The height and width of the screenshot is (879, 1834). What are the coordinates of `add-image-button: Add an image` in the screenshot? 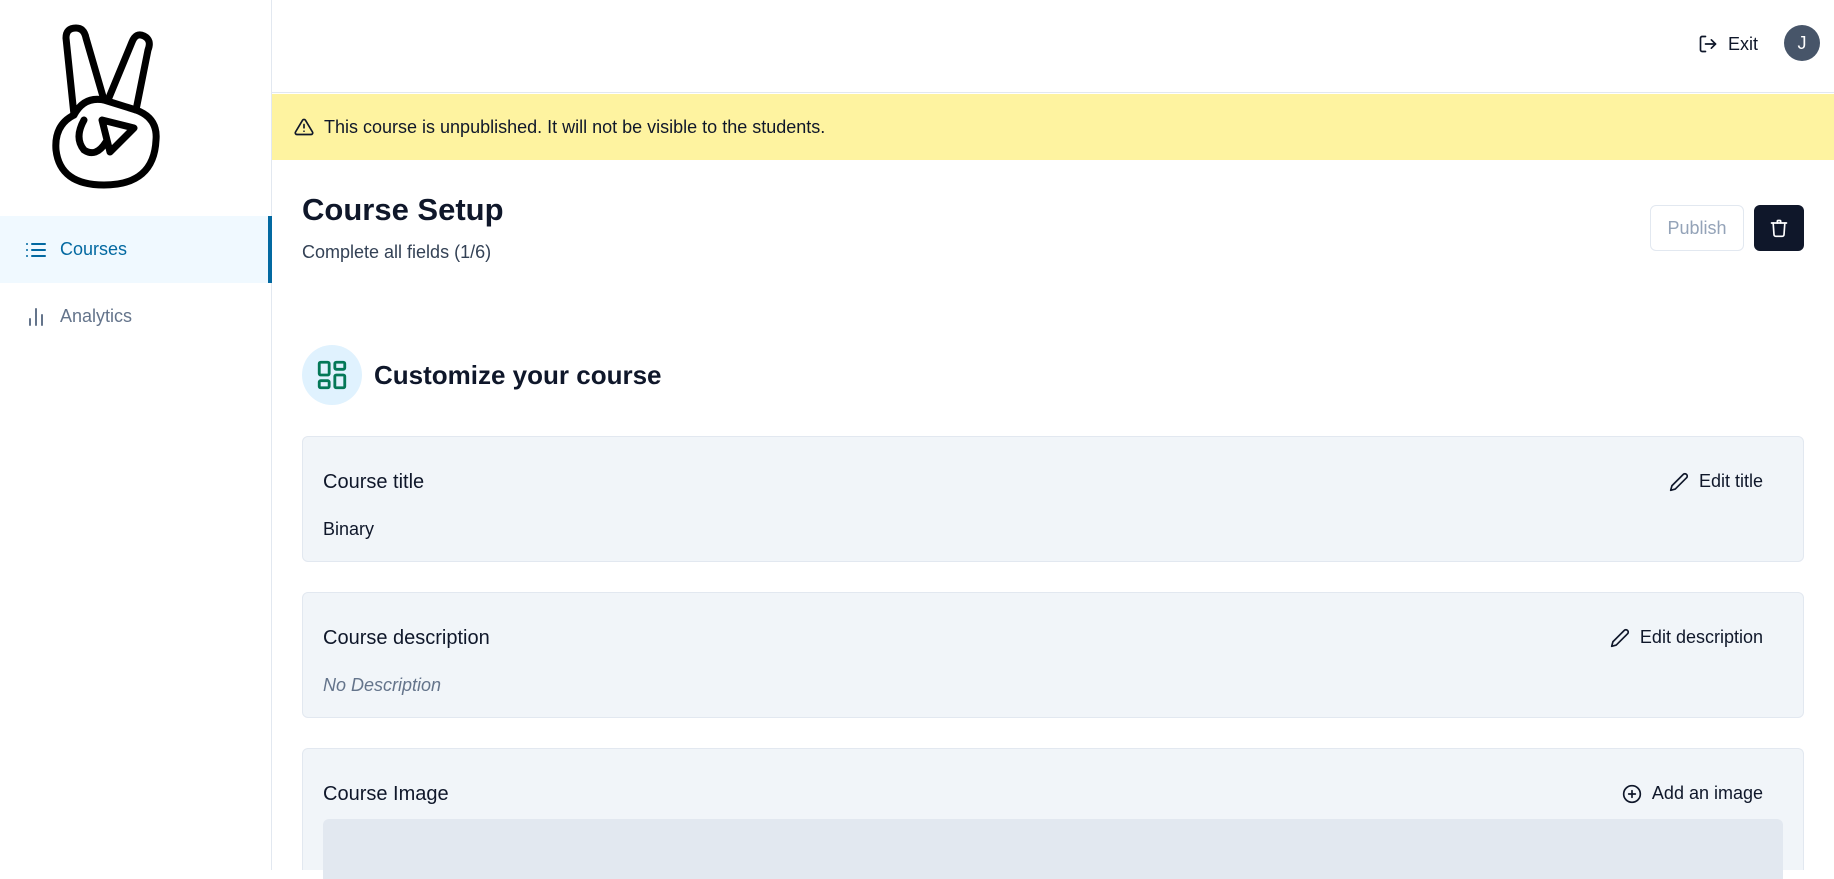 It's located at (1692, 793).